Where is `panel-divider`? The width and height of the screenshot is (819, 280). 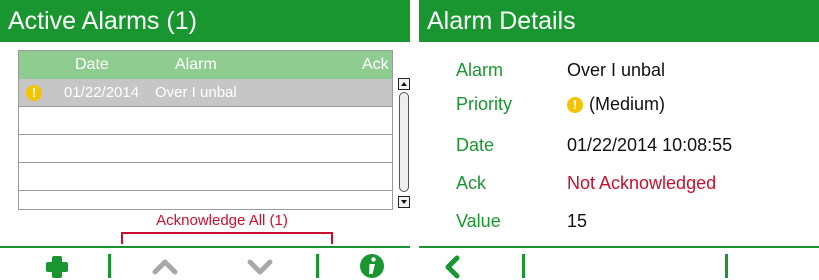
panel-divider is located at coordinates (414, 140).